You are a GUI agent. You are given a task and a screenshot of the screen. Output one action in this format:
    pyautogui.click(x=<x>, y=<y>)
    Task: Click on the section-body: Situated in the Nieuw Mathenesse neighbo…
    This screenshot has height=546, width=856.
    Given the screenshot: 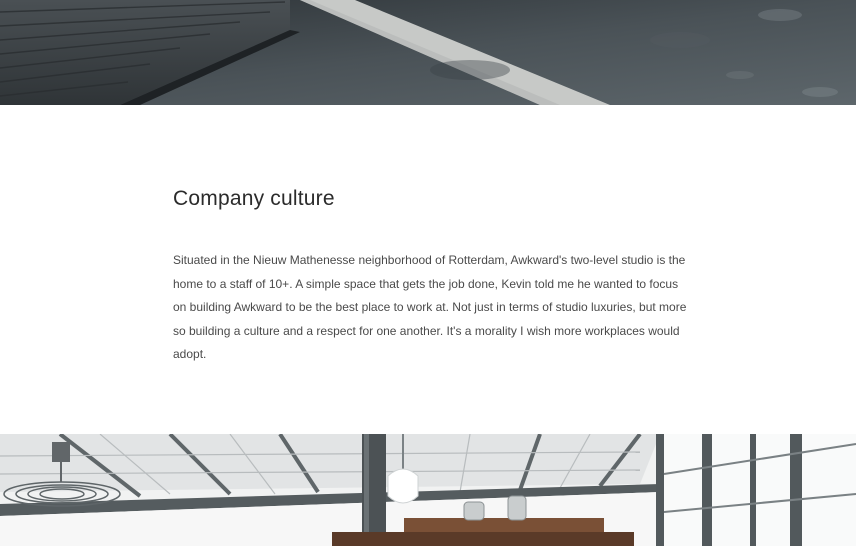 What is the action you would take?
    pyautogui.click(x=430, y=307)
    